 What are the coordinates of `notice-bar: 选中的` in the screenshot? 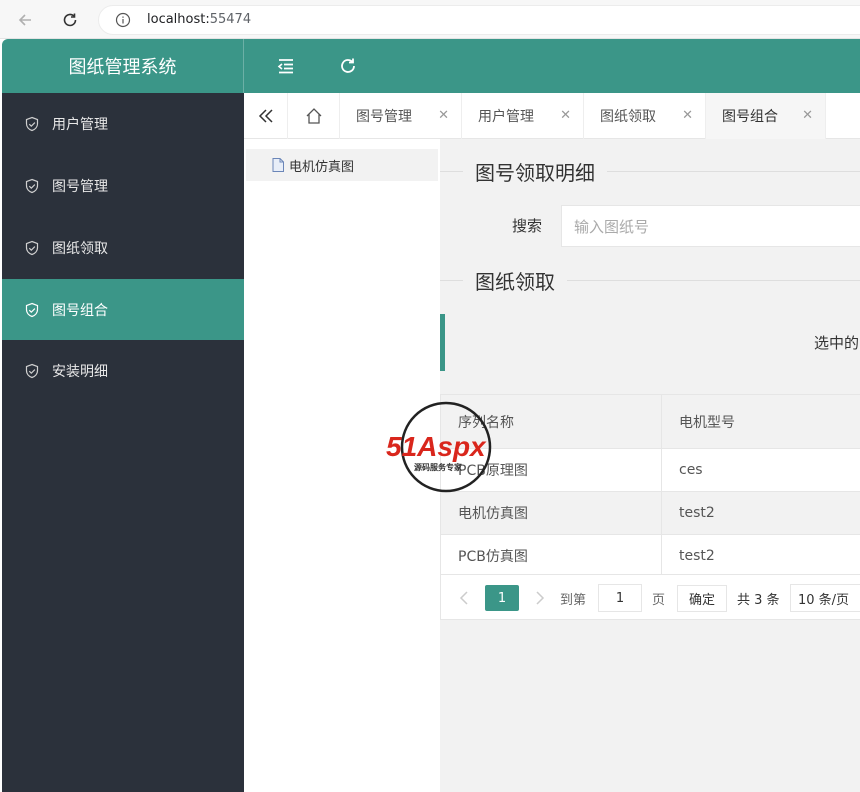 It's located at (650, 342).